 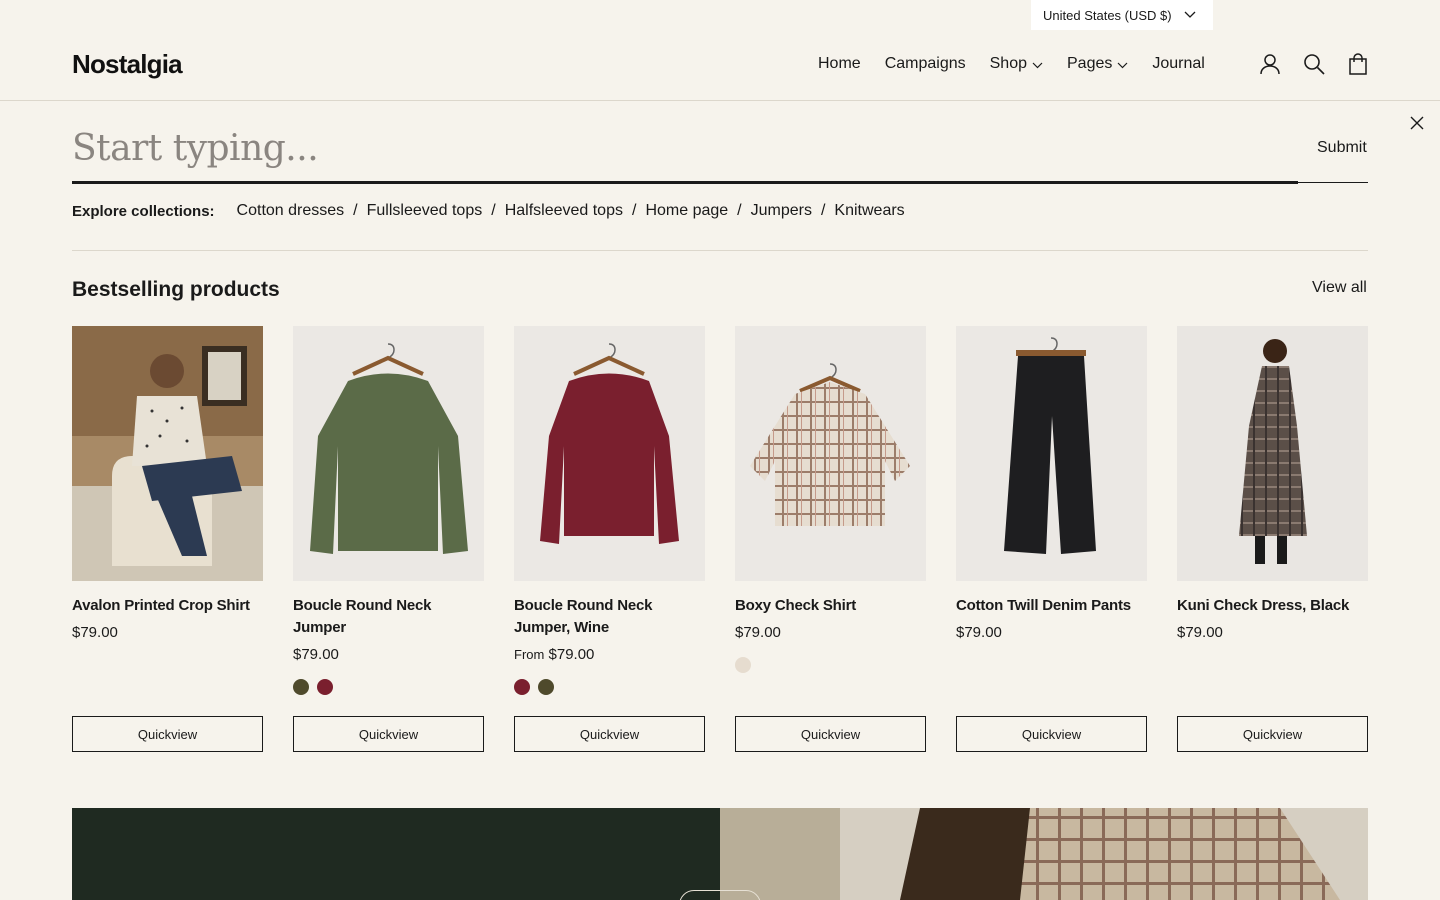 I want to click on product-title: Kuni Check Dress, Black, so click(x=1272, y=606).